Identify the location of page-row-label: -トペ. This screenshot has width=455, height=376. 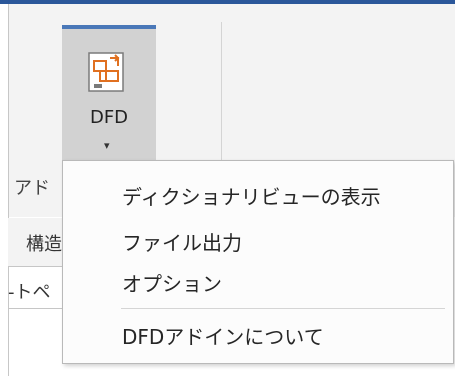
(29, 292).